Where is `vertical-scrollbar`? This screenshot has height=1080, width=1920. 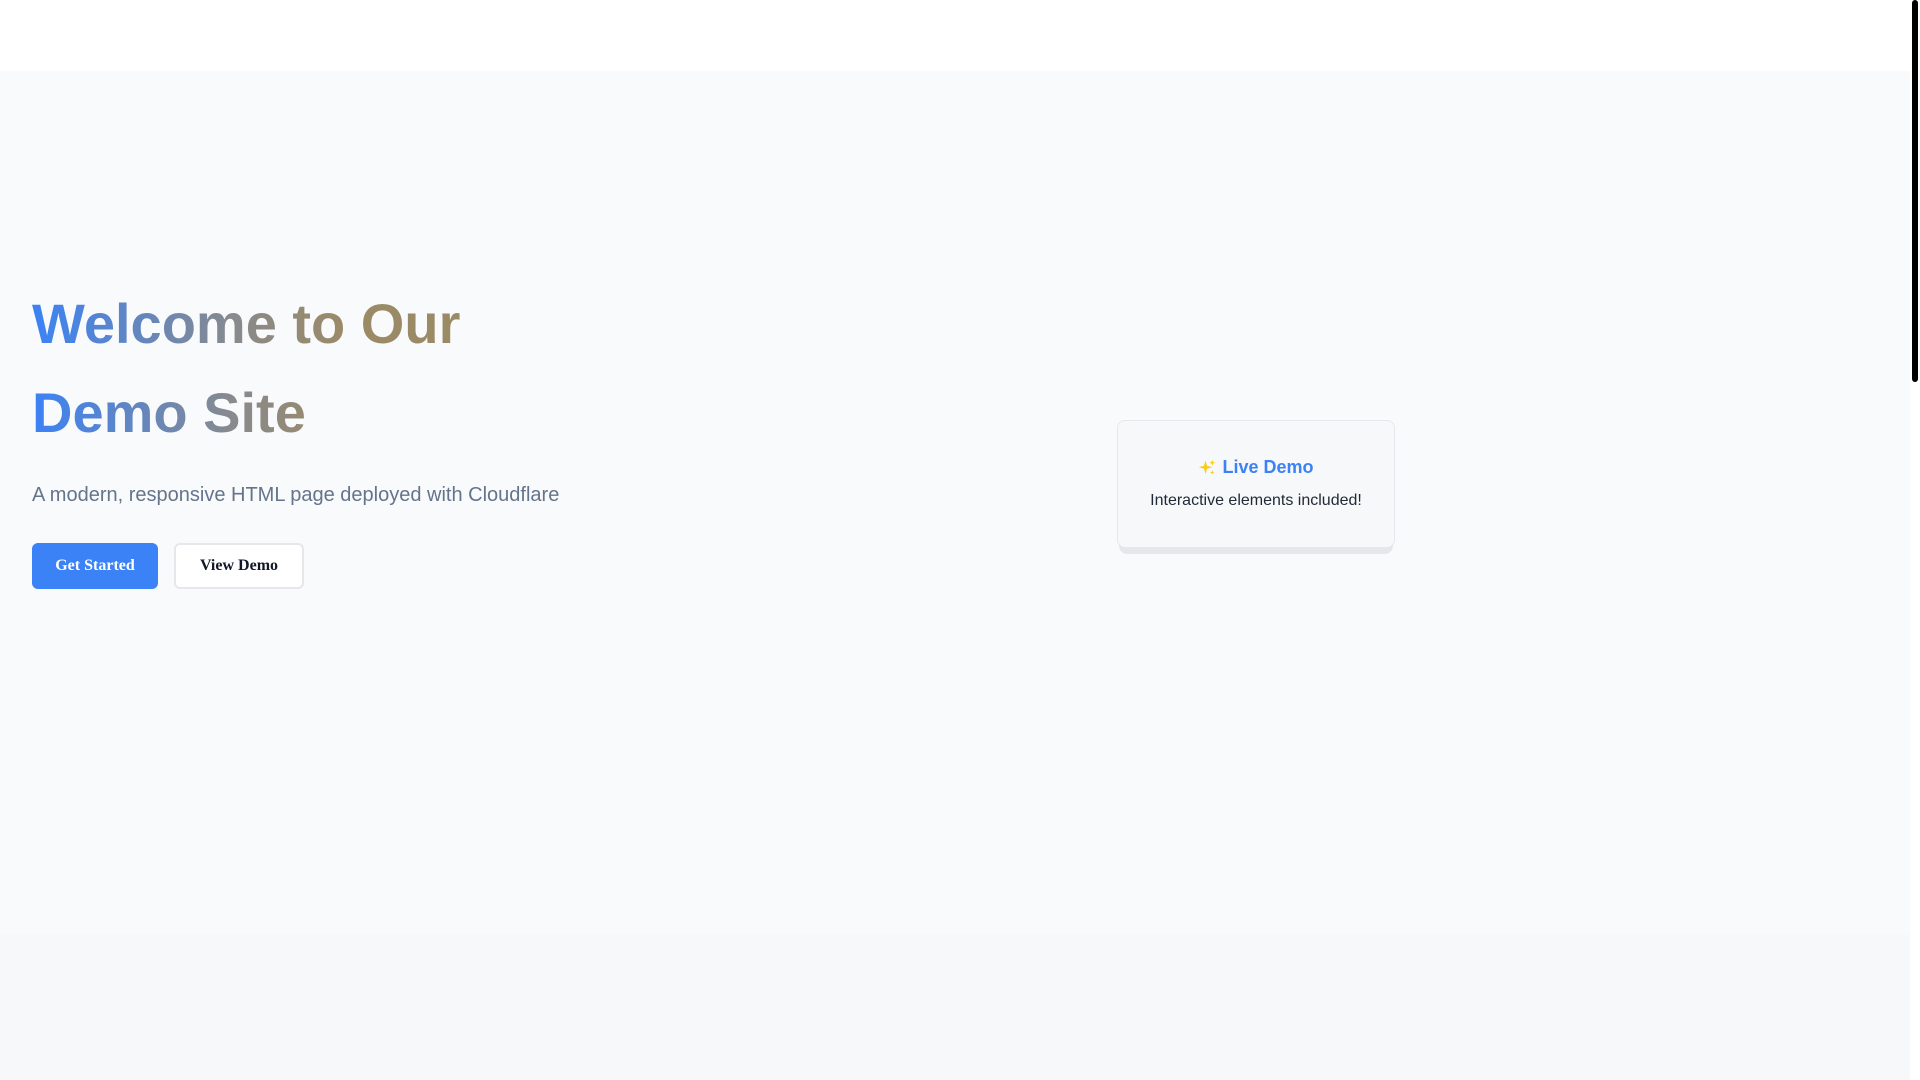
vertical-scrollbar is located at coordinates (1915, 540).